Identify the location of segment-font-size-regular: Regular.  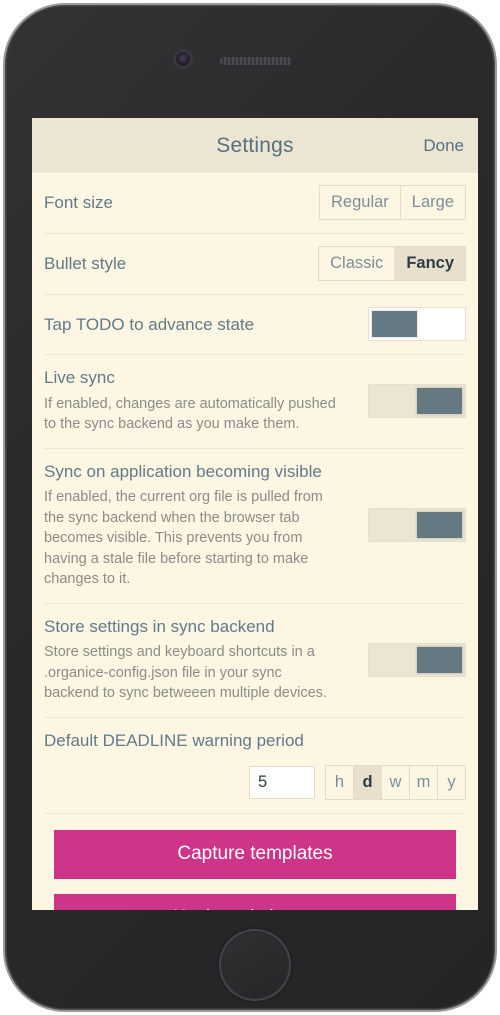
(360, 203).